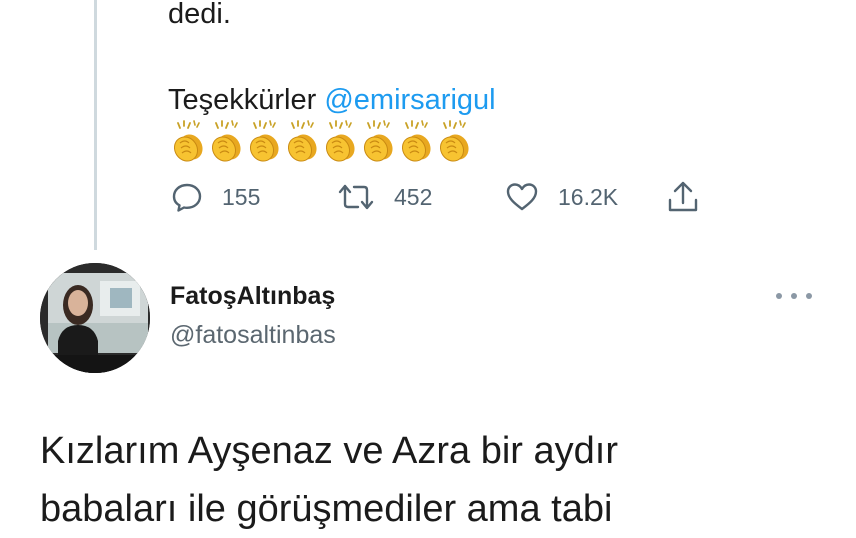 The width and height of the screenshot is (856, 538). Describe the element at coordinates (95, 125) in the screenshot. I see `thread-connector-line` at that location.